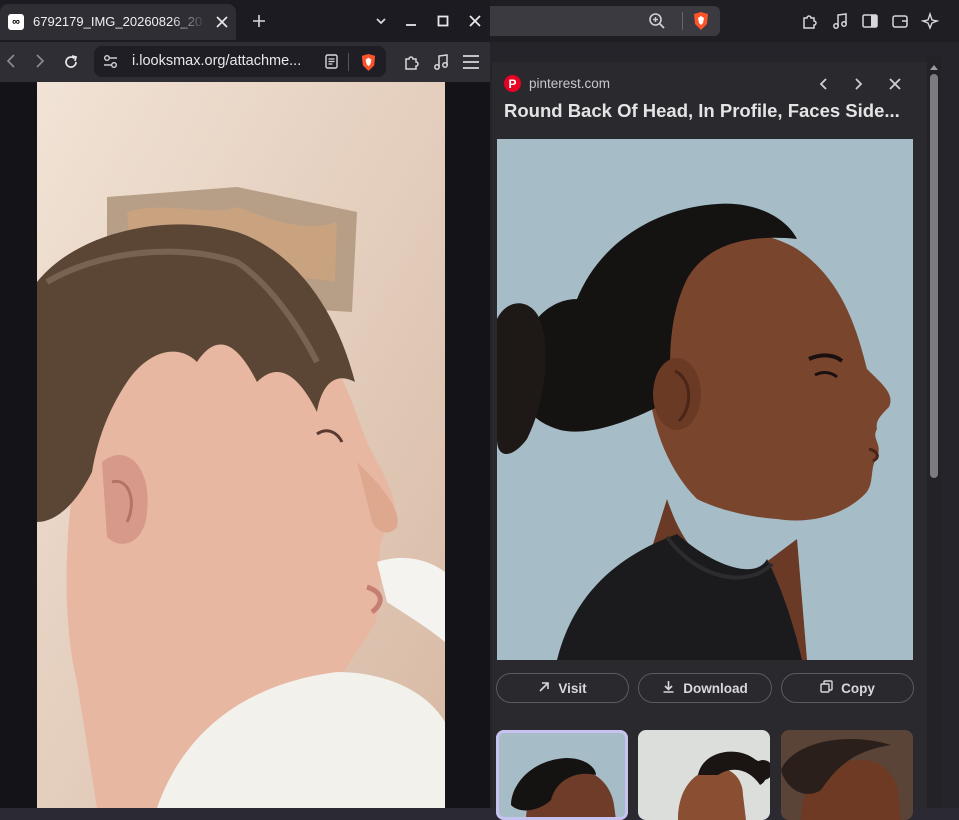  I want to click on wallet-icon, so click(900, 21).